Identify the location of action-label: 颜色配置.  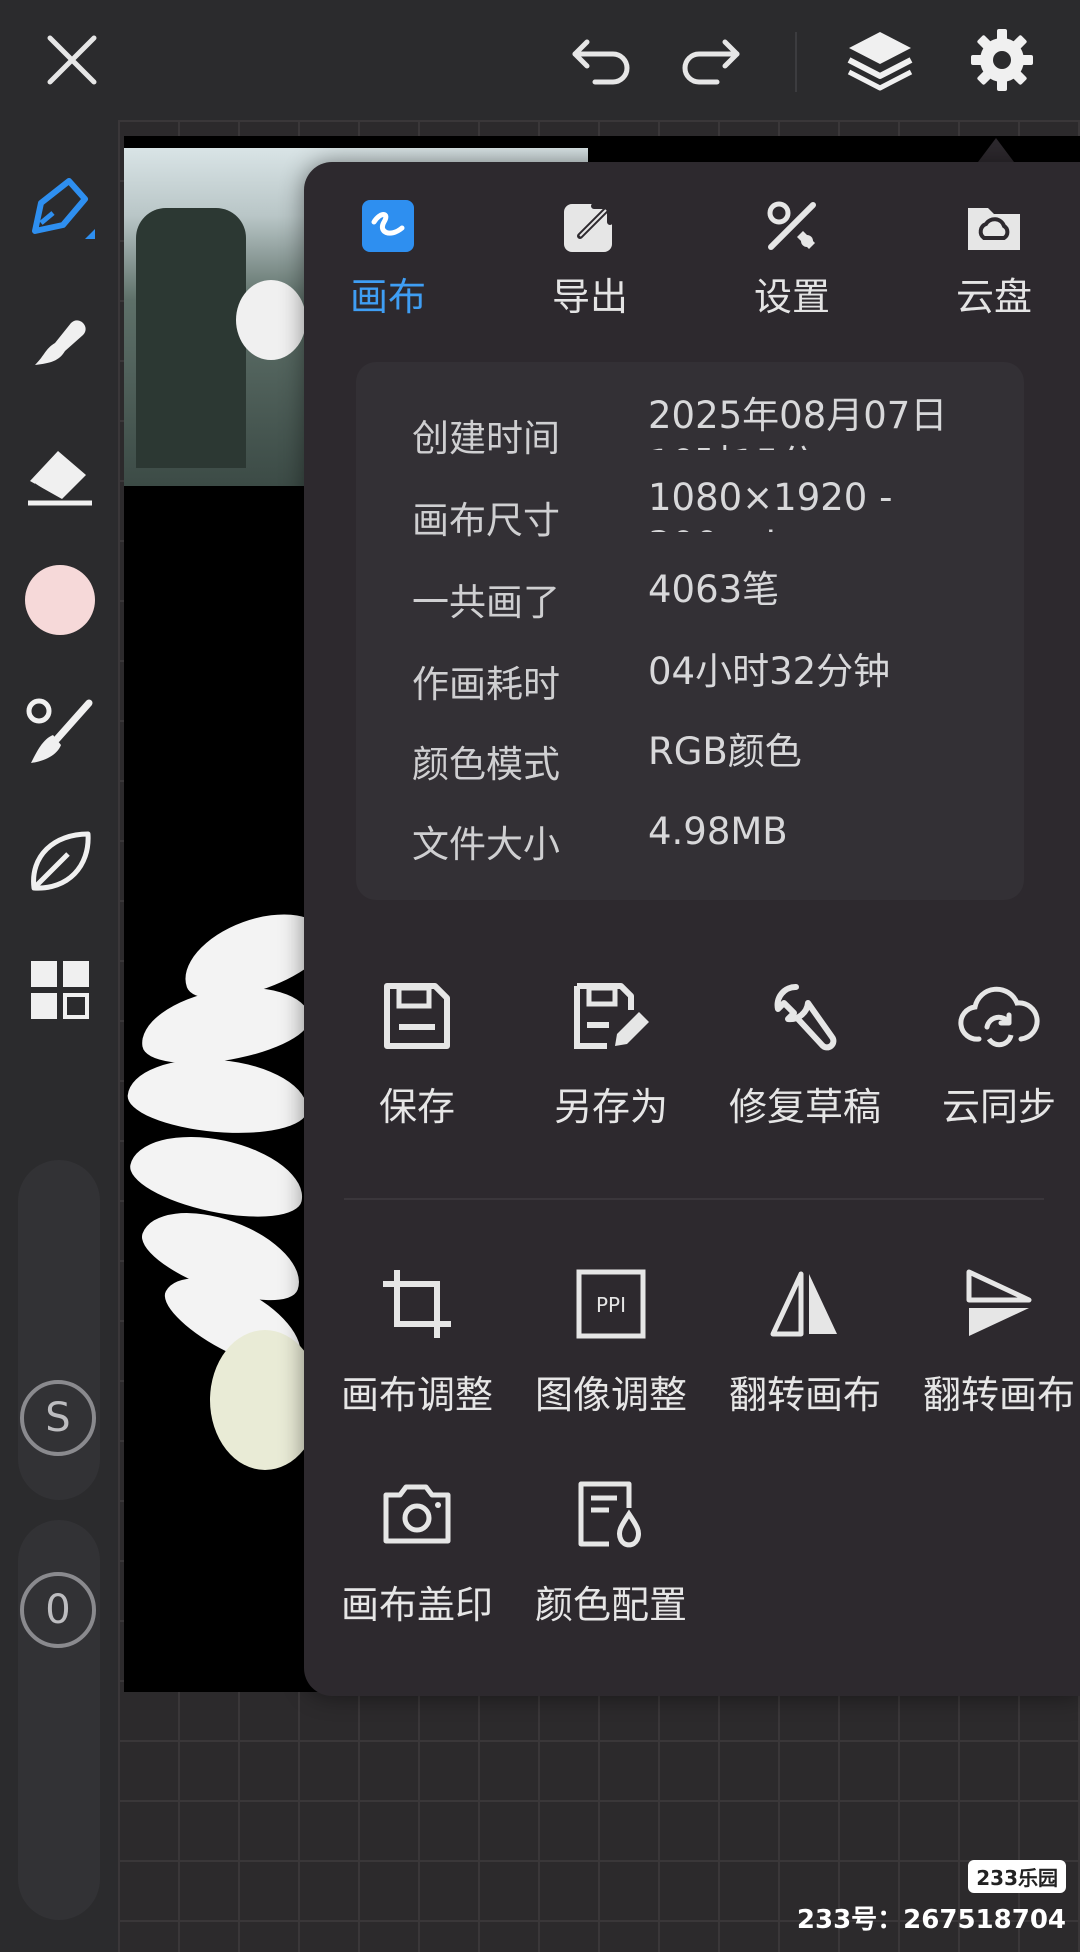
(610, 1605).